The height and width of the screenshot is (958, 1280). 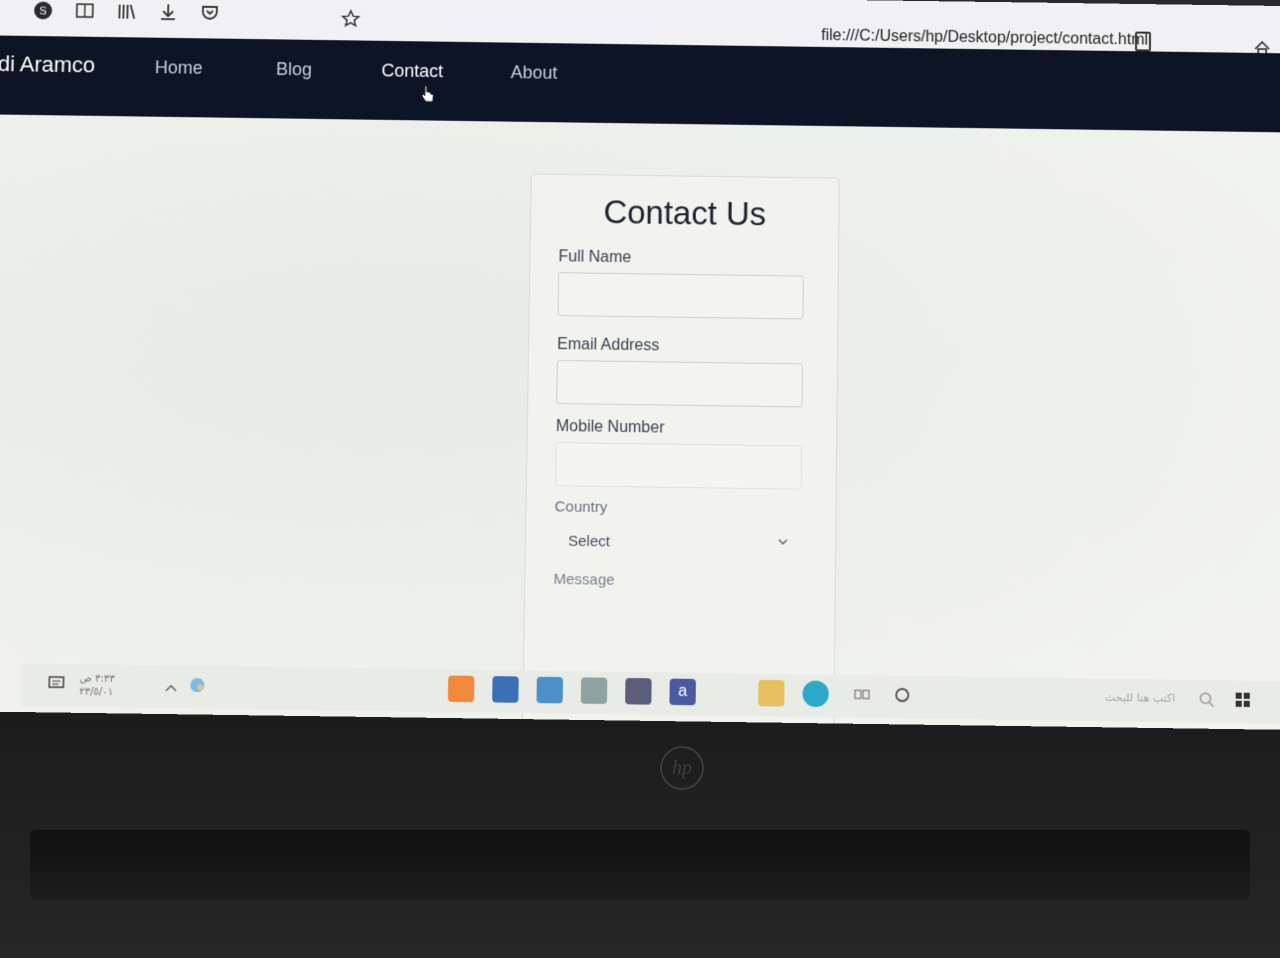 What do you see at coordinates (902, 695) in the screenshot?
I see `cortana-icon` at bounding box center [902, 695].